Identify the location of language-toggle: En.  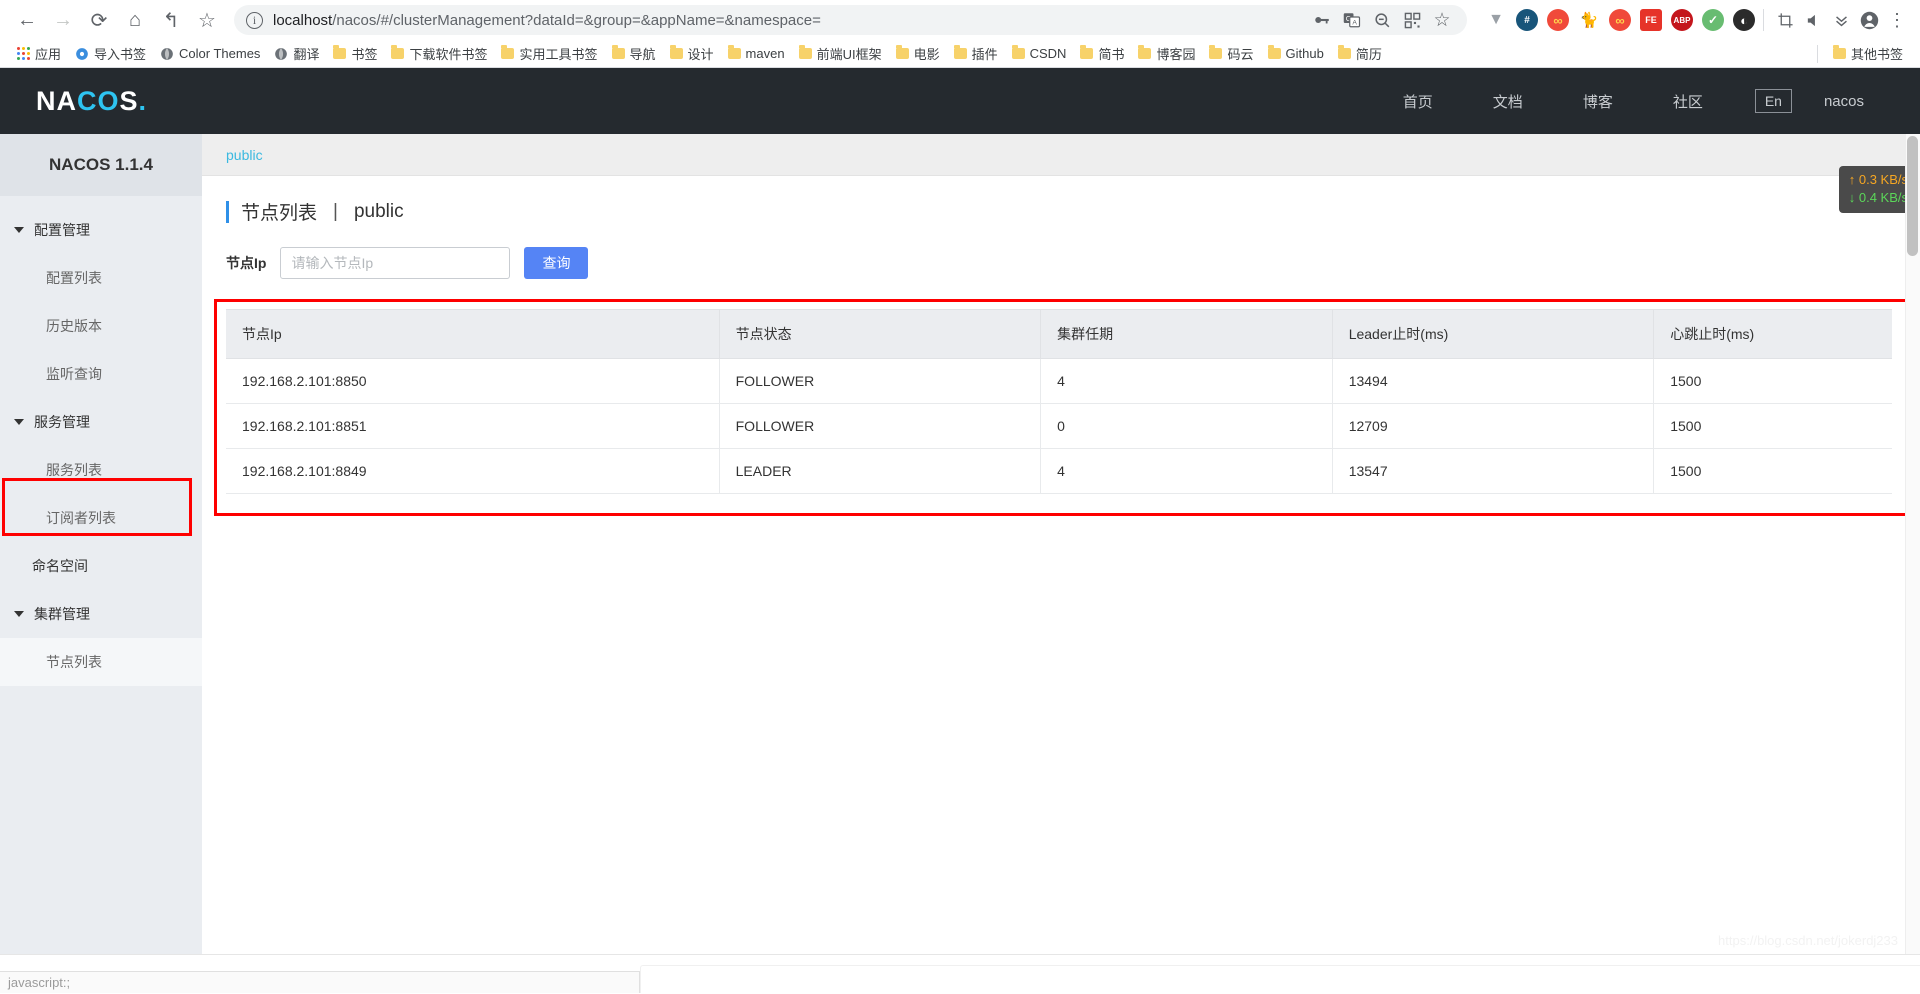
(1773, 101).